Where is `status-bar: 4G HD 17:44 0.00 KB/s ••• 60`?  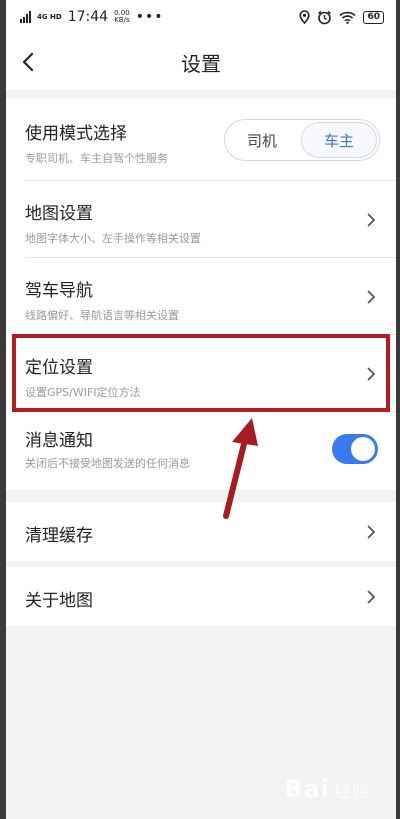 status-bar: 4G HD 17:44 0.00 KB/s ••• 60 is located at coordinates (201, 17).